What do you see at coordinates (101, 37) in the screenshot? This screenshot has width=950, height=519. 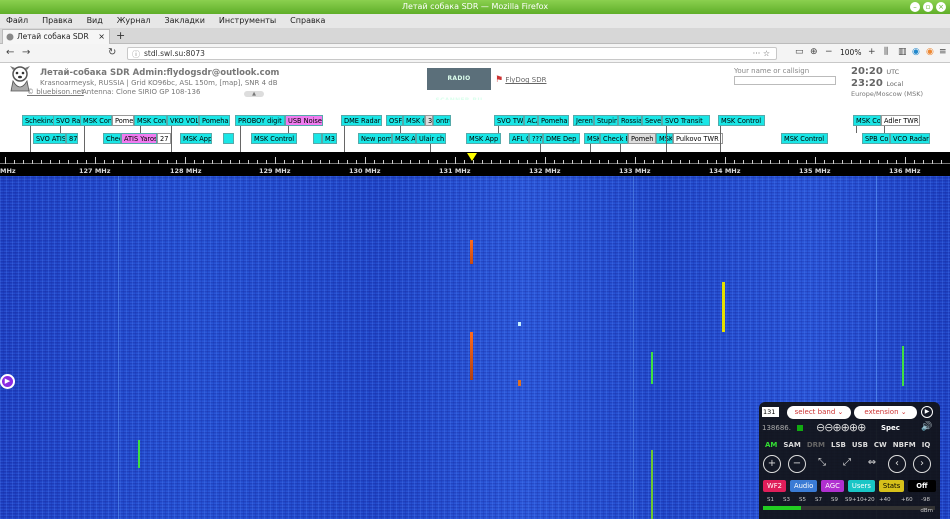 I see `tab-close-icon: ×` at bounding box center [101, 37].